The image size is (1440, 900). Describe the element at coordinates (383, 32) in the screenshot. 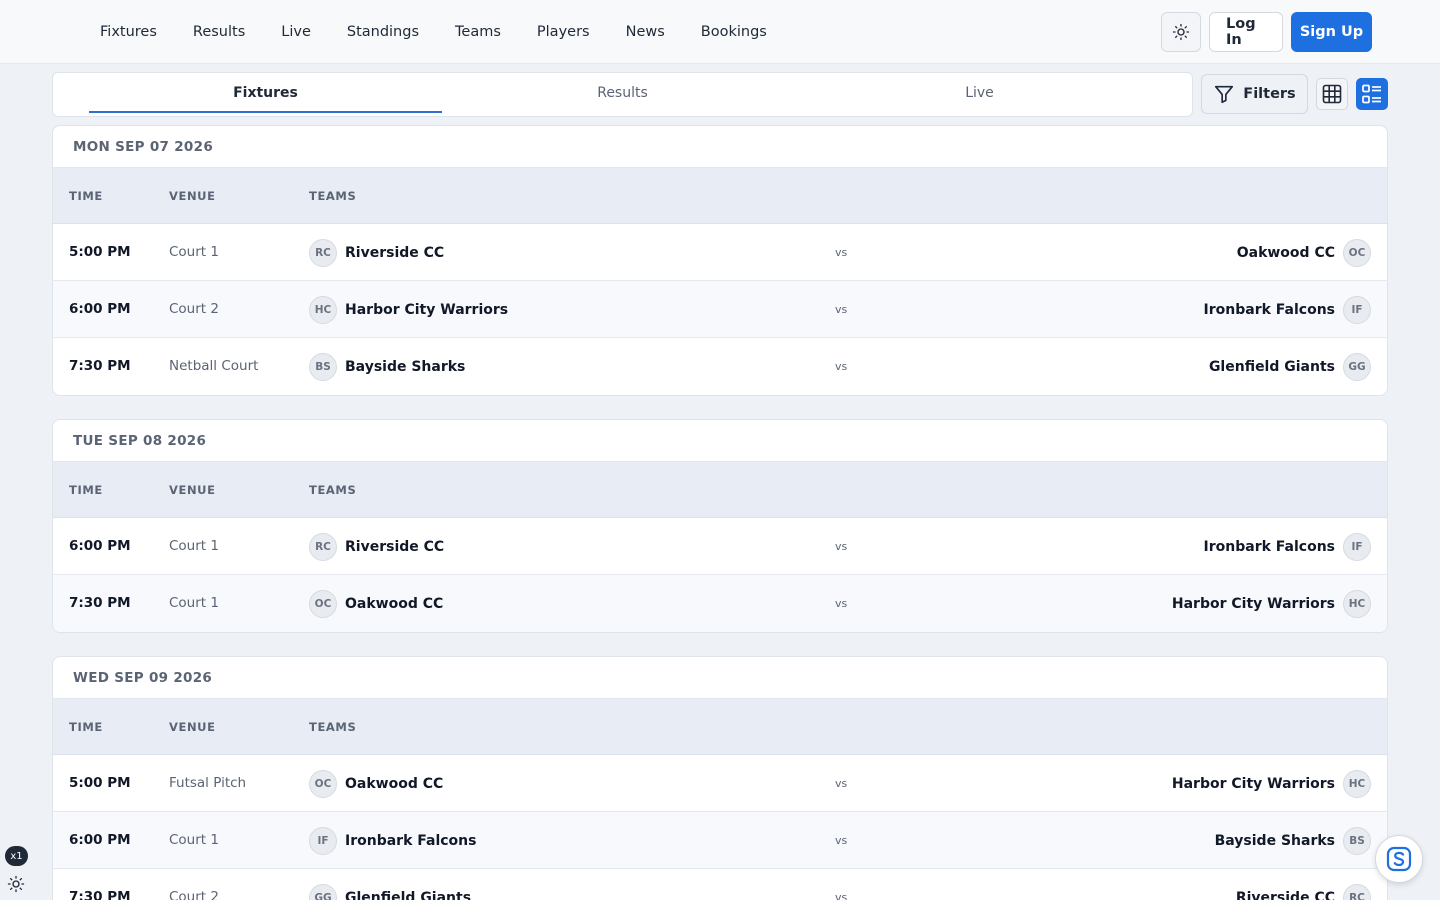

I see `nav-link-standings: Standings` at that location.